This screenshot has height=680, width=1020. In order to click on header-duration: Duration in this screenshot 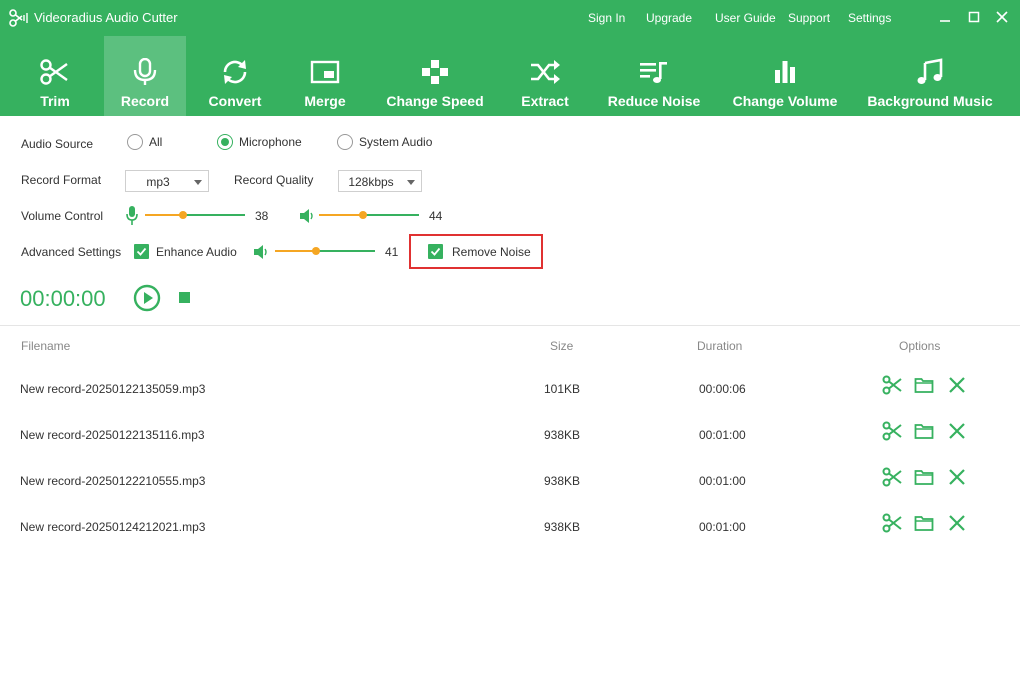, I will do `click(720, 346)`.